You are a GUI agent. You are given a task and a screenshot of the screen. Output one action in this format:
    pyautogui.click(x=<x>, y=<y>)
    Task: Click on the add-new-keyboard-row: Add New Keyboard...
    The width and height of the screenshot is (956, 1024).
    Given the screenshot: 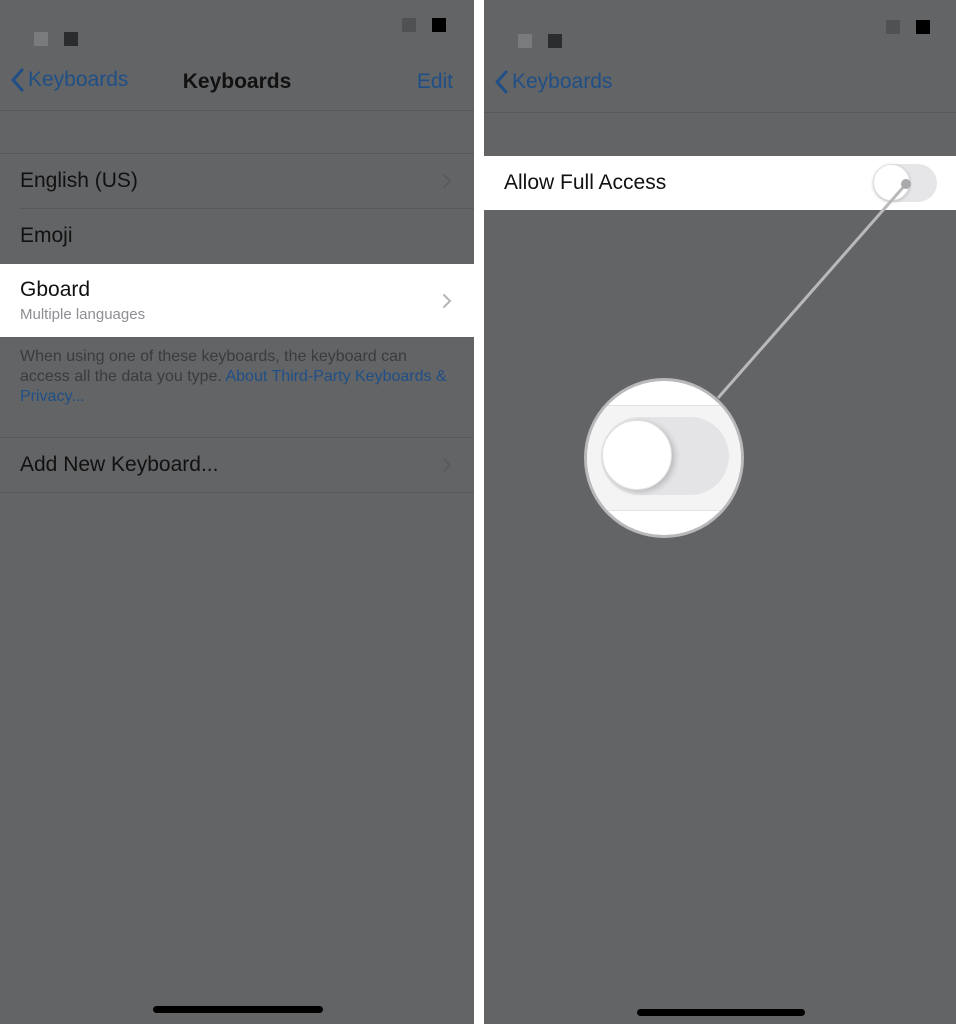 What is the action you would take?
    pyautogui.click(x=237, y=465)
    